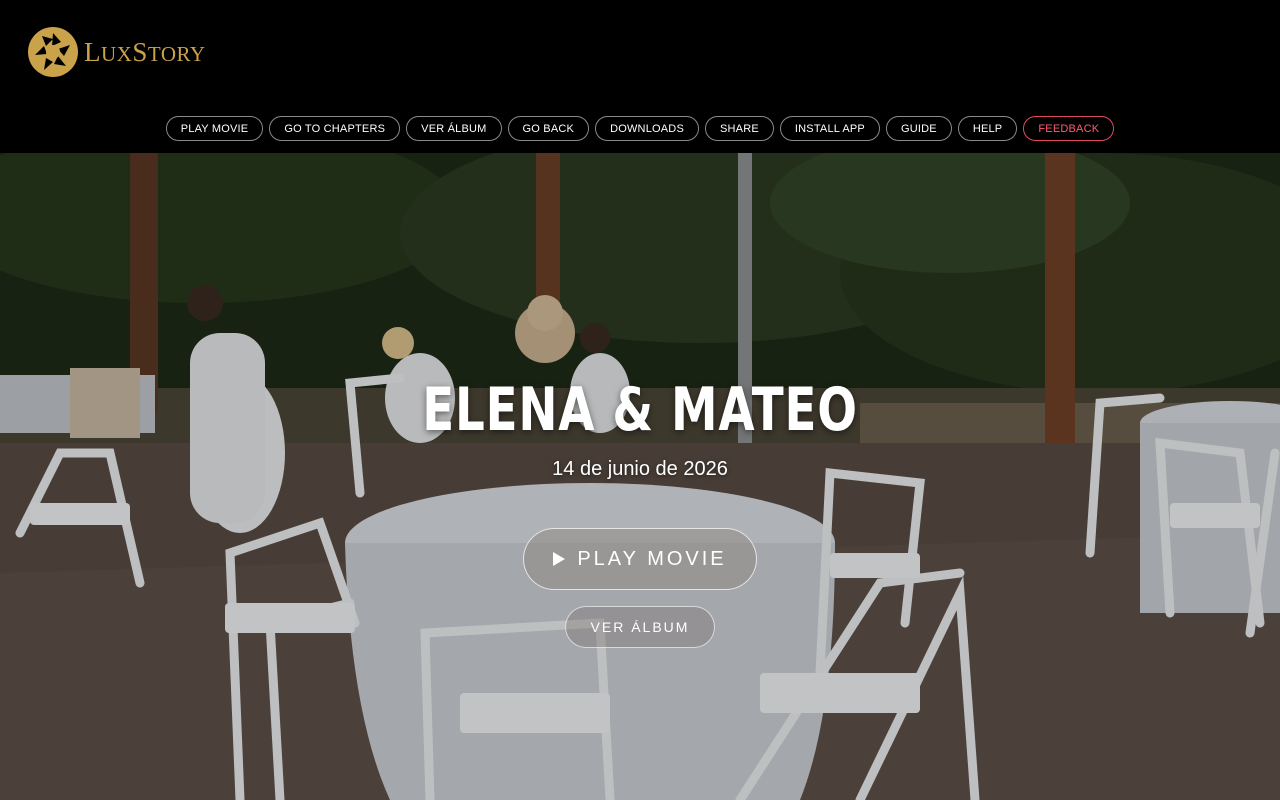  I want to click on nav-go-back-button: GO BACK, so click(548, 128).